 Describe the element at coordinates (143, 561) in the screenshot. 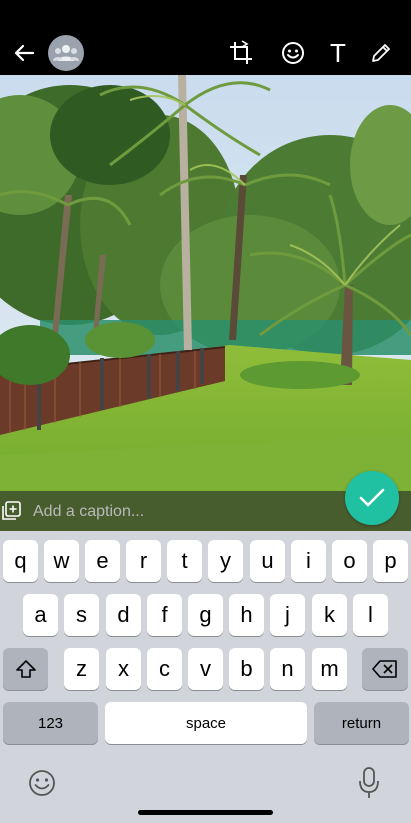

I see `key-r: r` at that location.